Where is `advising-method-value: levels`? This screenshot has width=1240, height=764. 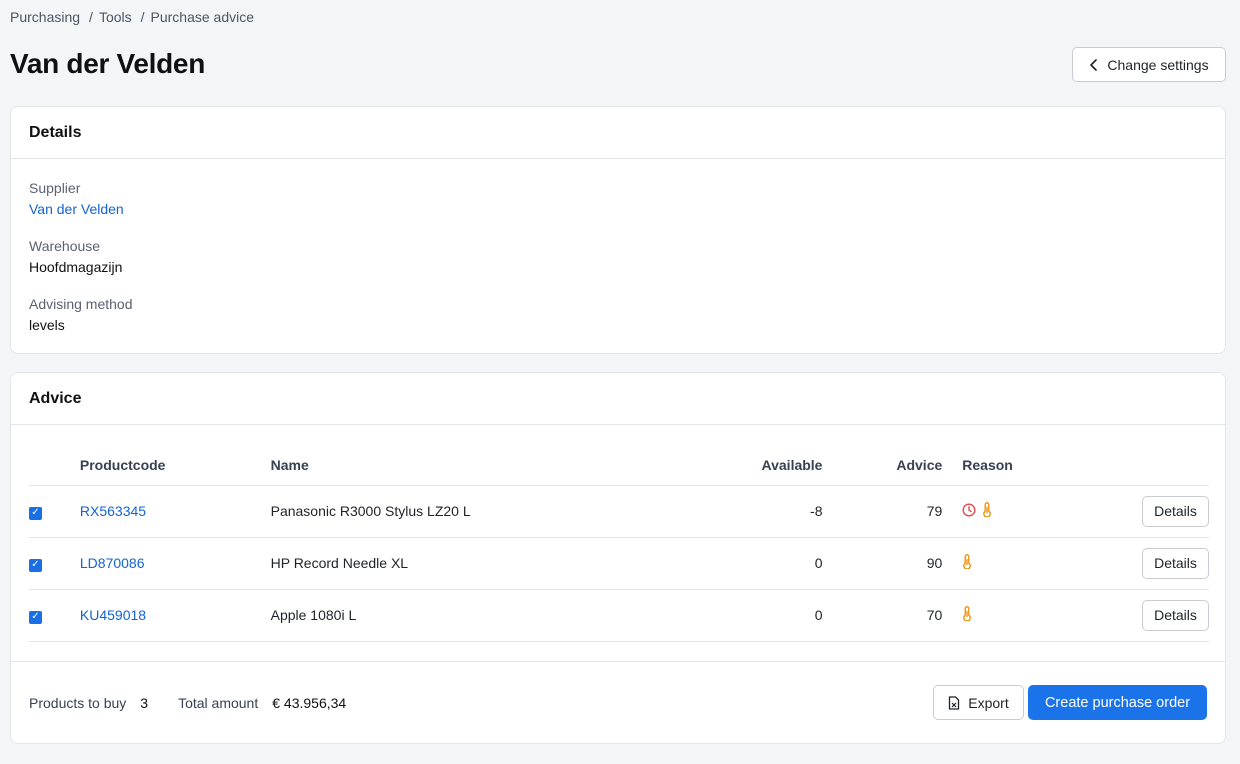
advising-method-value: levels is located at coordinates (47, 325).